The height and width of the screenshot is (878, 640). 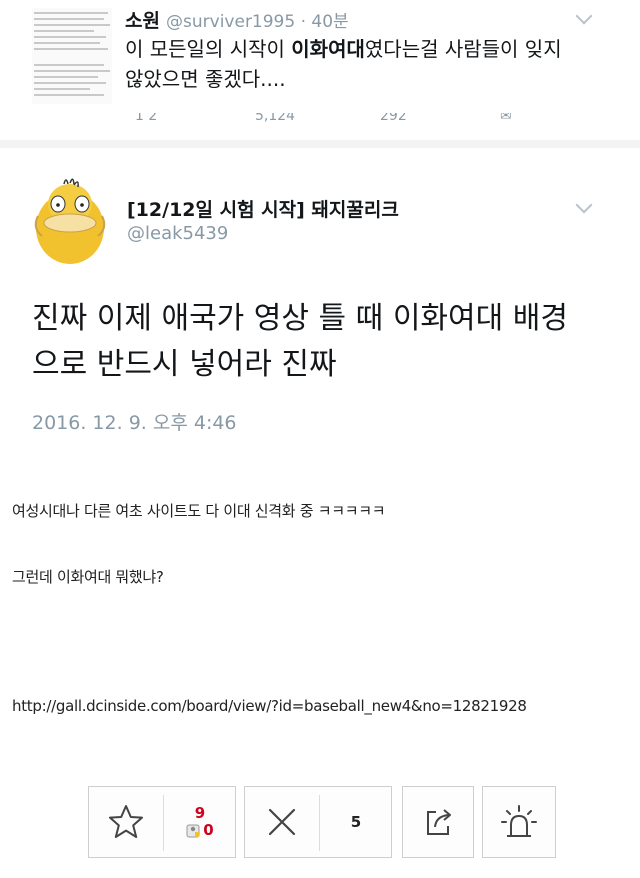 I want to click on share-icon, so click(x=439, y=822).